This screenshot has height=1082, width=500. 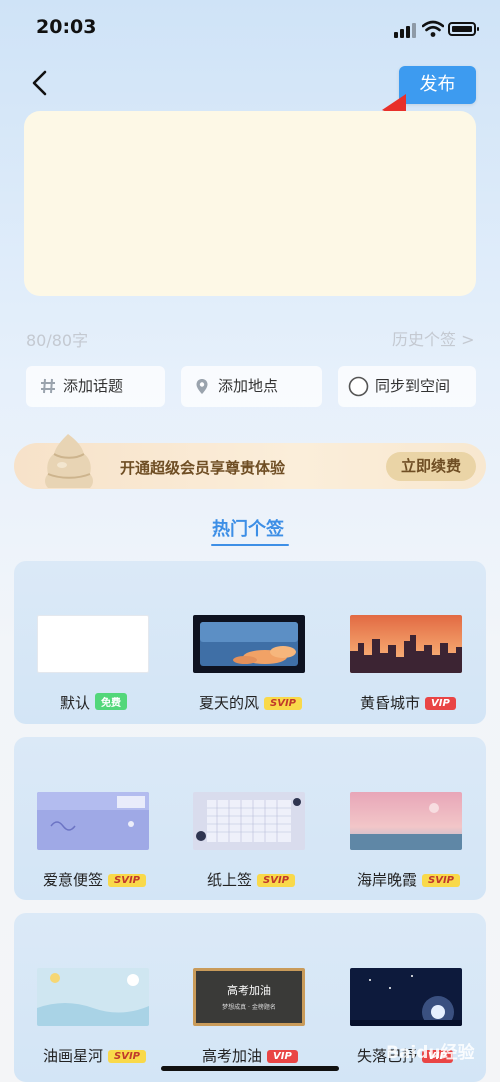 I want to click on template-thumb-lost-night, so click(x=406, y=997).